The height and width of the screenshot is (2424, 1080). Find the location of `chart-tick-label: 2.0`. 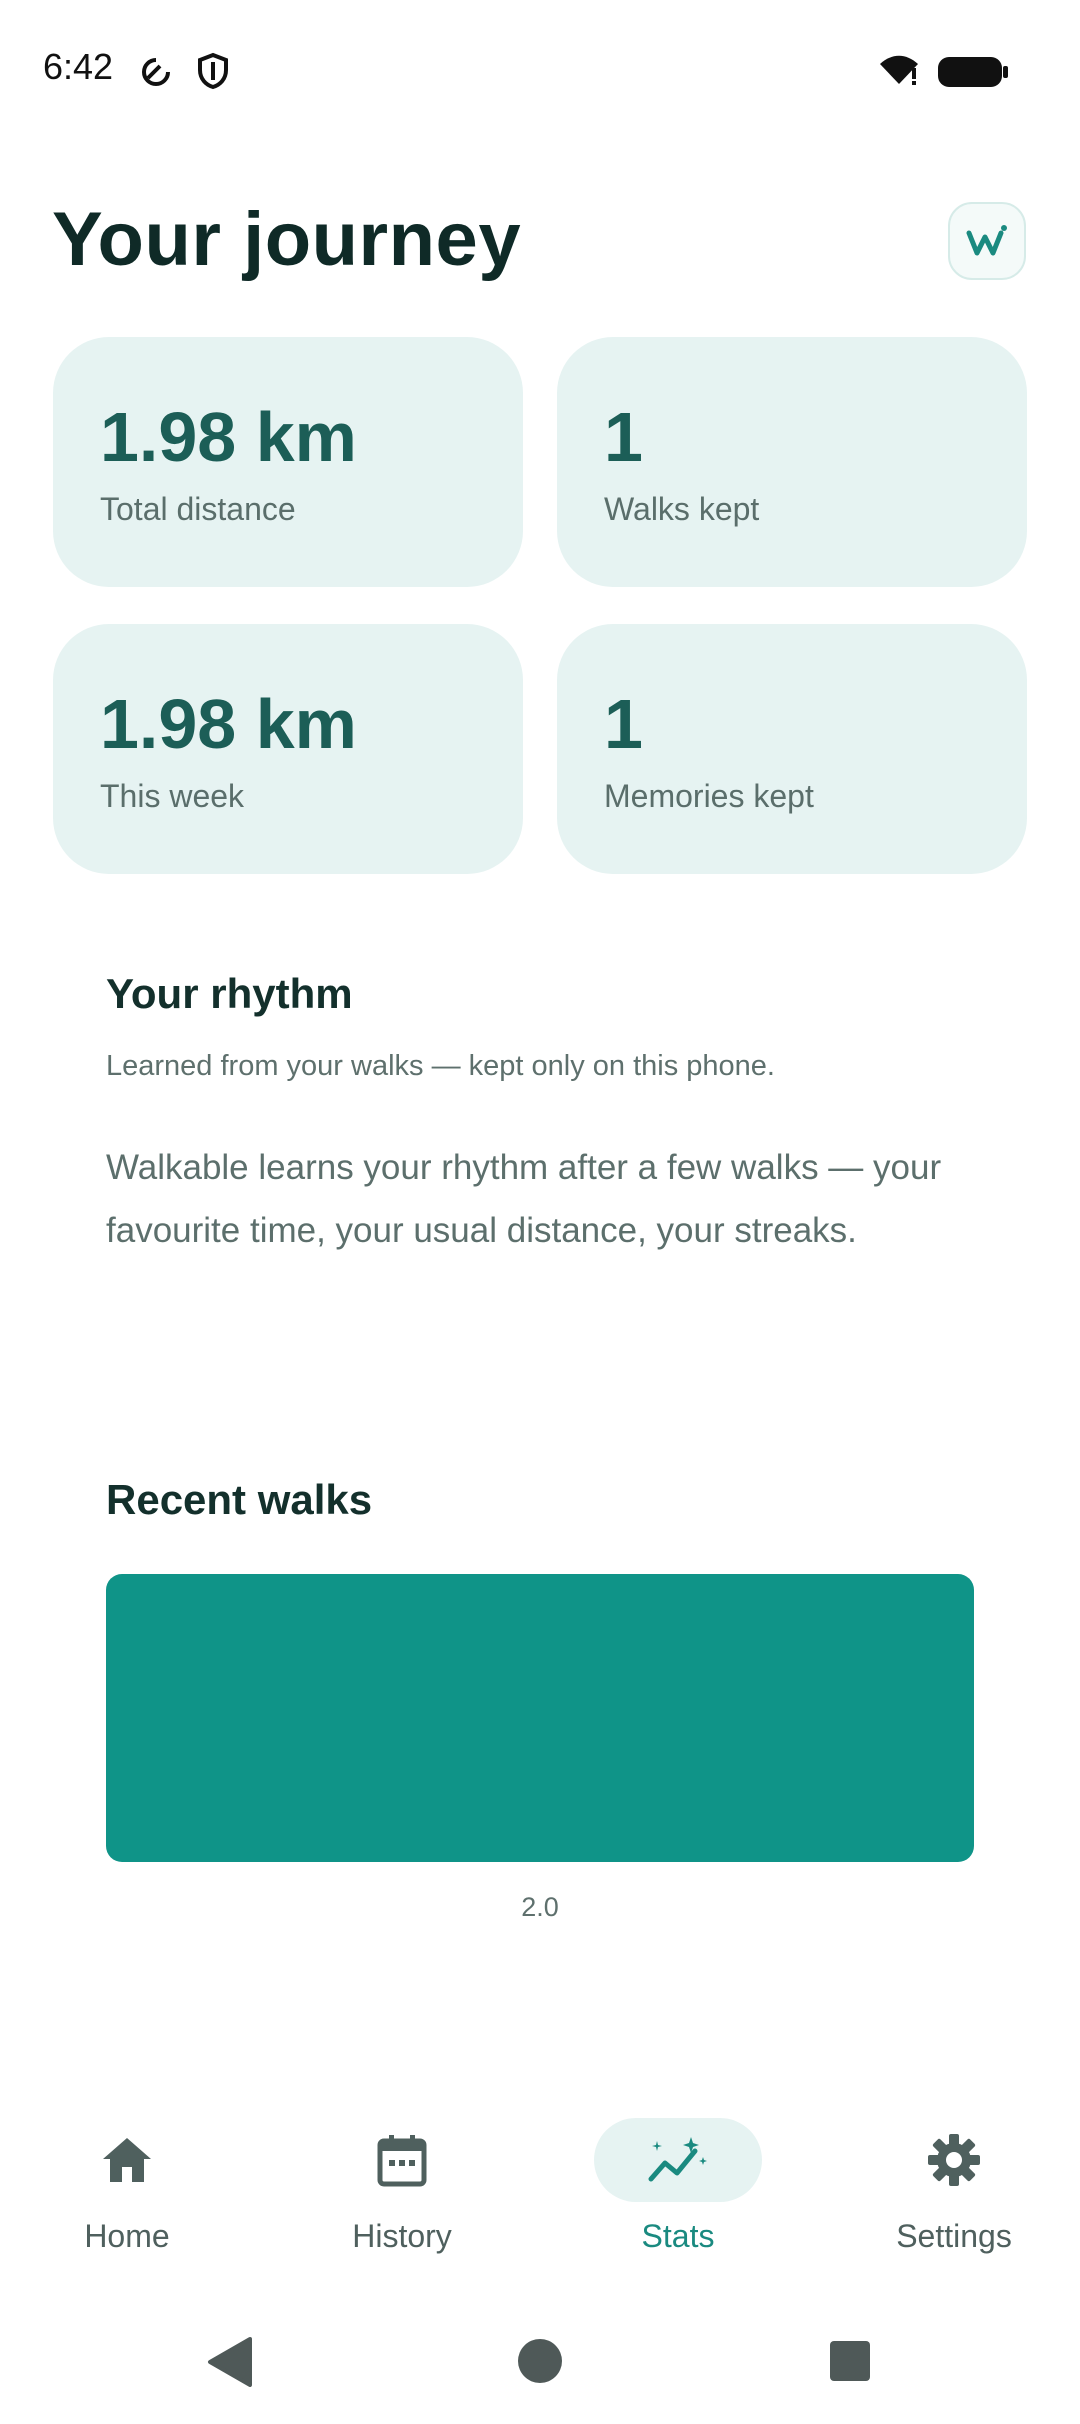

chart-tick-label: 2.0 is located at coordinates (540, 1907).